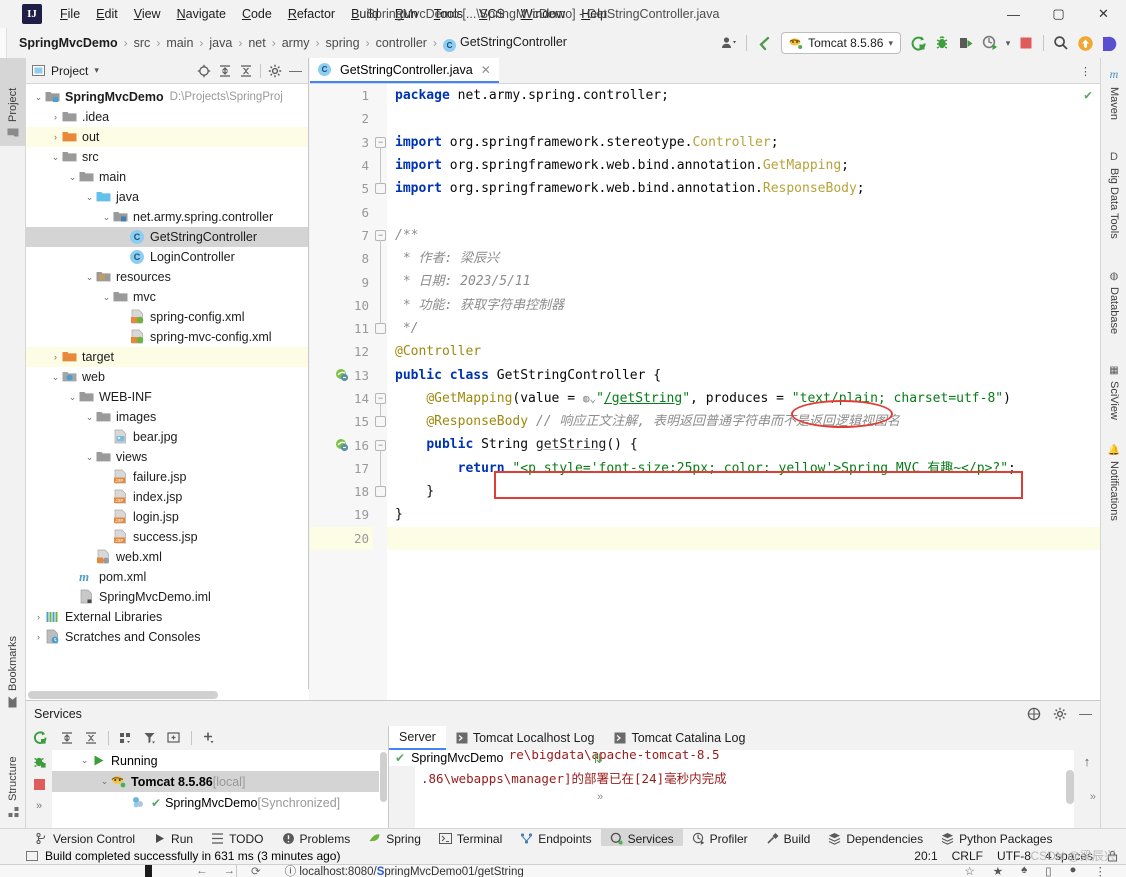 Image resolution: width=1126 pixels, height=877 pixels. Describe the element at coordinates (743, 281) in the screenshot. I see `code-line-9: * 日期: 2023/5/11` at that location.